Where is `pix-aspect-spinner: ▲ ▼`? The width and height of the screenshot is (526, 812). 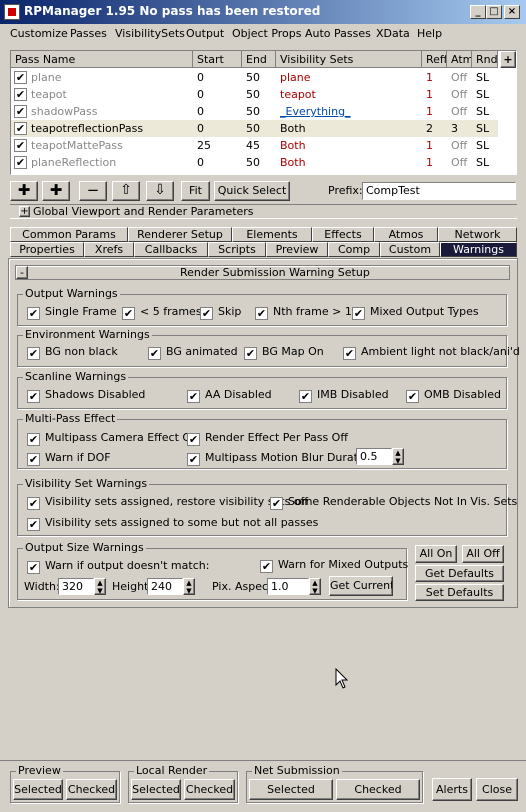 pix-aspect-spinner: ▲ ▼ is located at coordinates (315, 586).